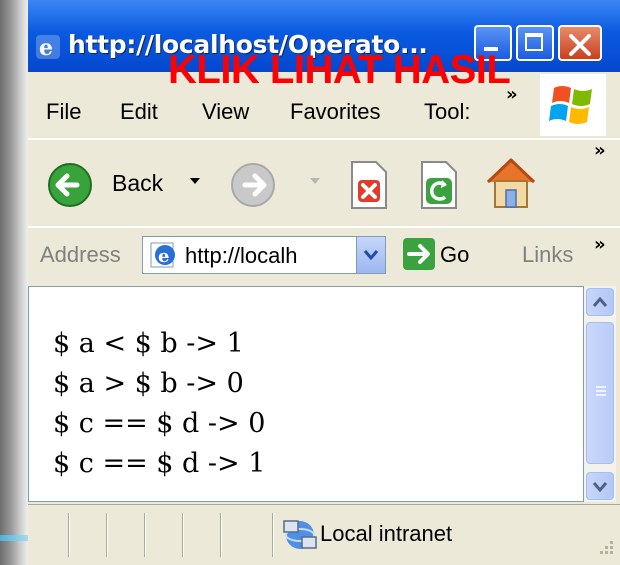 This screenshot has width=620, height=565. I want to click on back-arrow-icon, so click(74, 185).